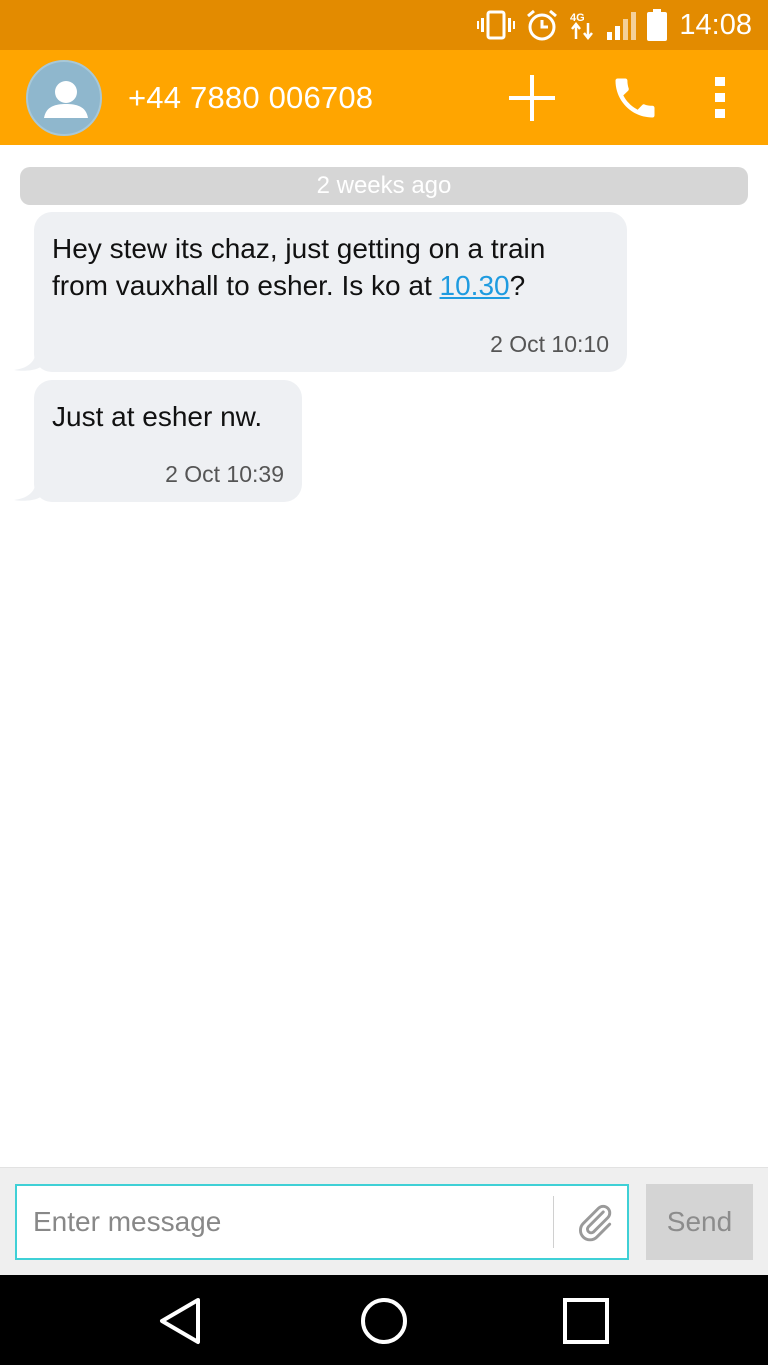  I want to click on avatar-placeholder-icon, so click(66, 99).